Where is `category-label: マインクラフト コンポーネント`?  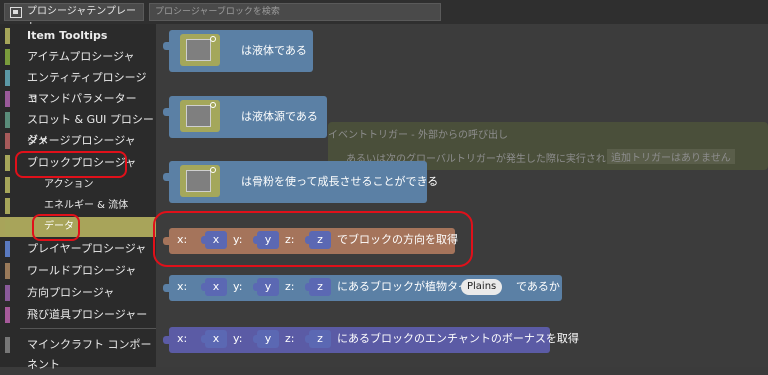 category-label: マインクラフト コンポーネント is located at coordinates (89, 354).